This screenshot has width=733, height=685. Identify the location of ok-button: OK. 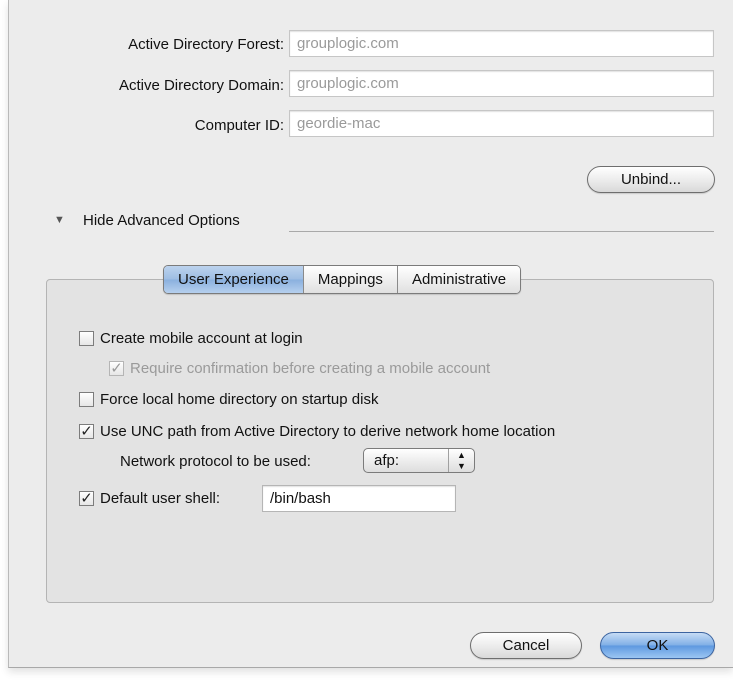
(657, 645).